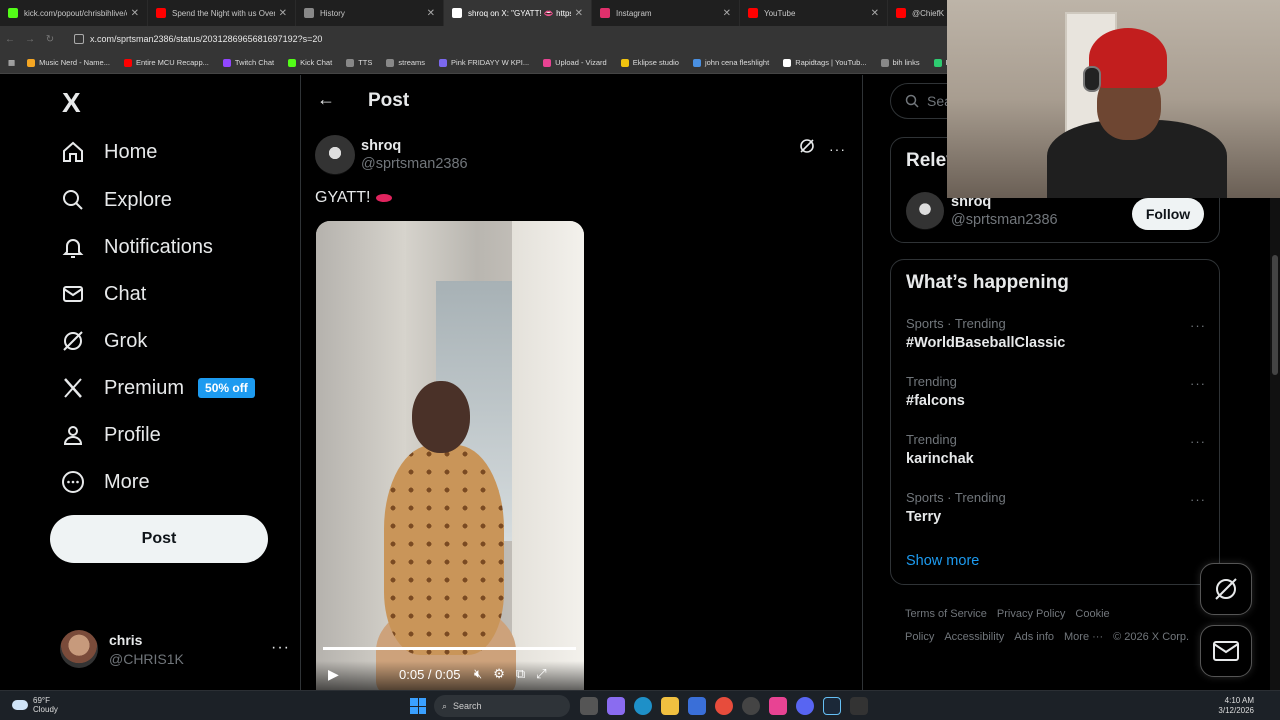  Describe the element at coordinates (518, 13) in the screenshot. I see `browser-tab: shroq on X: "GYATT! 👄 https:/ ✕` at that location.